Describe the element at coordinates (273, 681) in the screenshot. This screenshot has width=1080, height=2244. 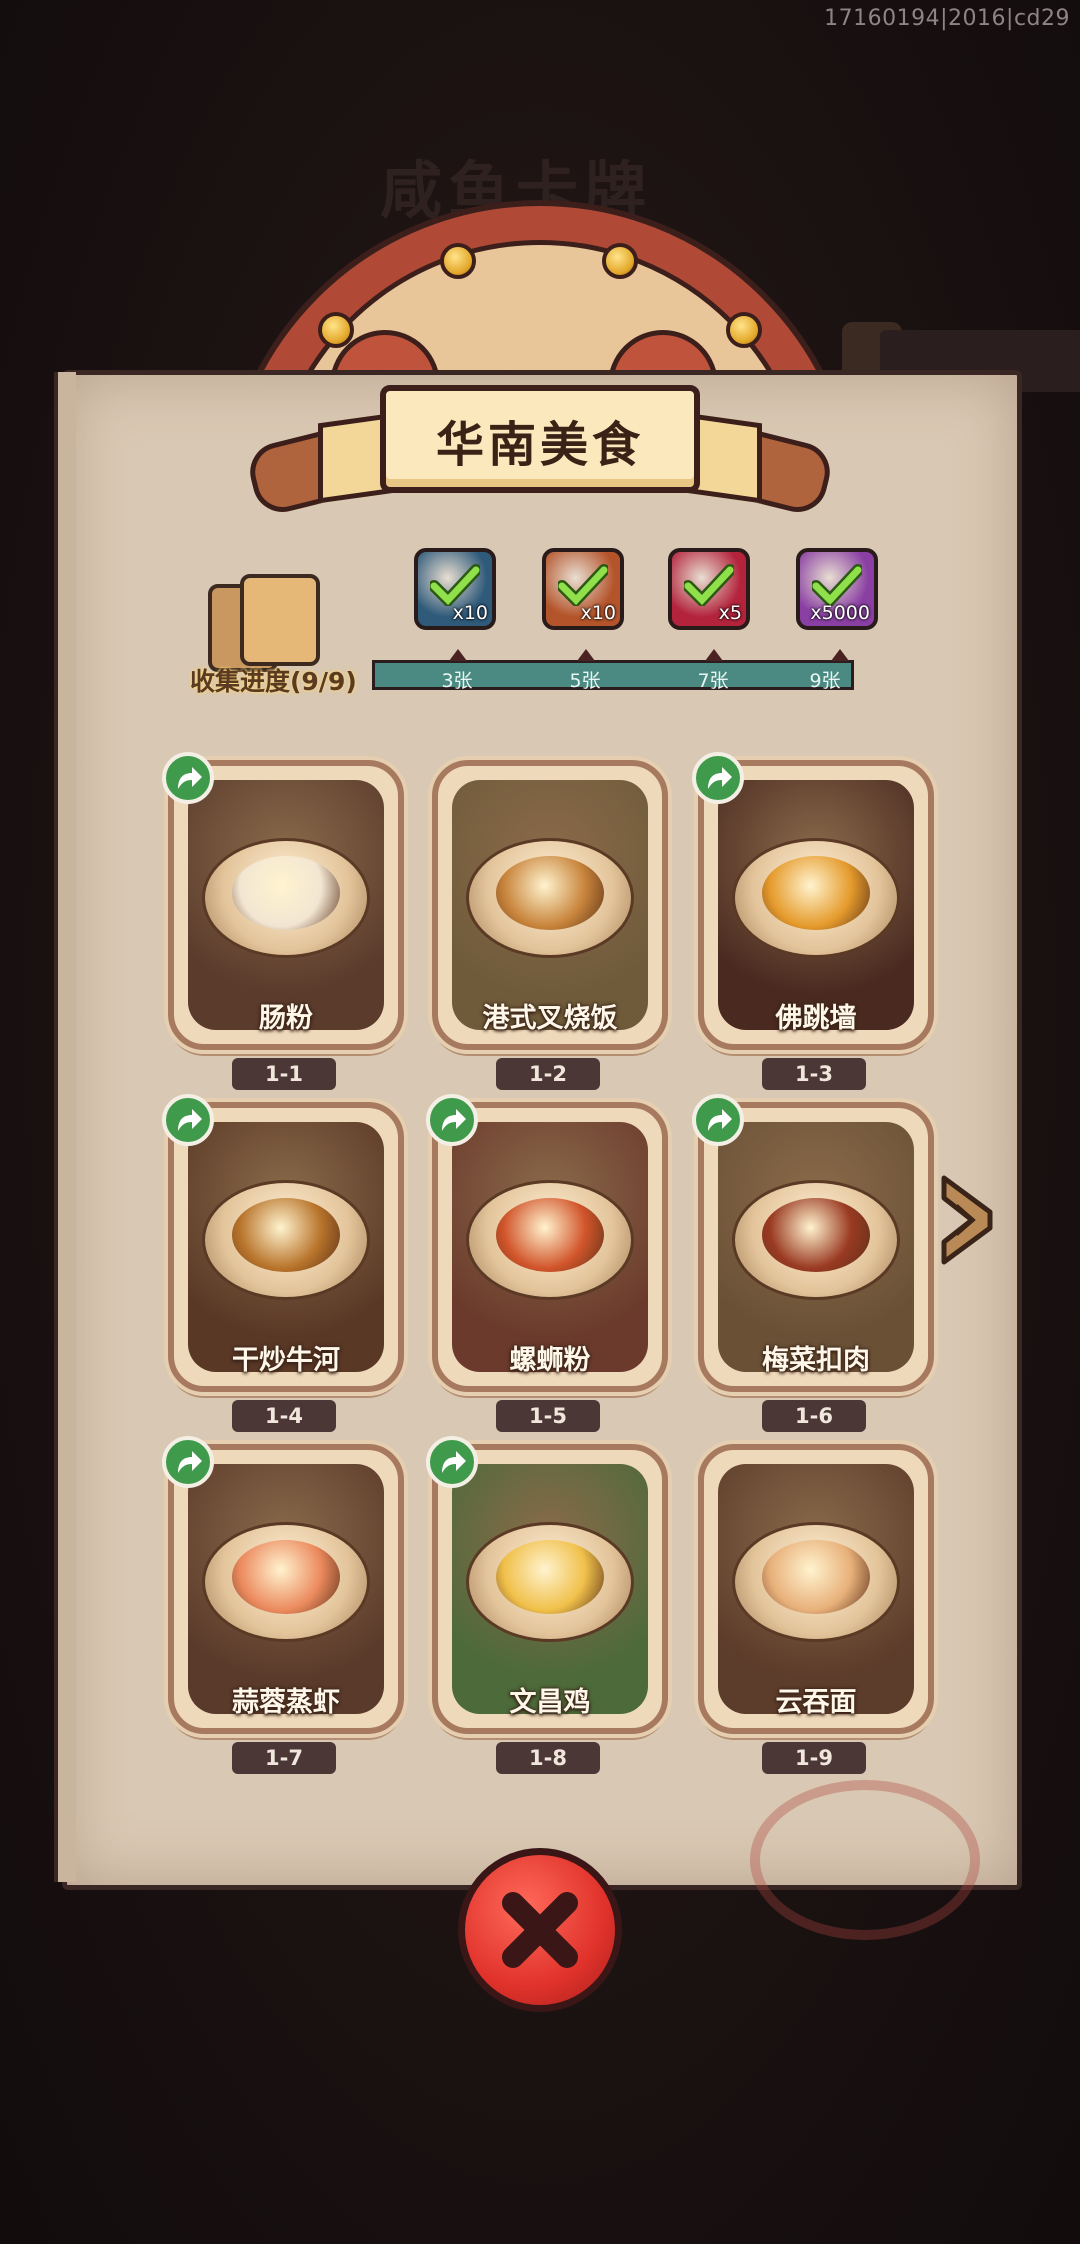
I see `collection-progress-label: 收集进度(9/9)` at that location.